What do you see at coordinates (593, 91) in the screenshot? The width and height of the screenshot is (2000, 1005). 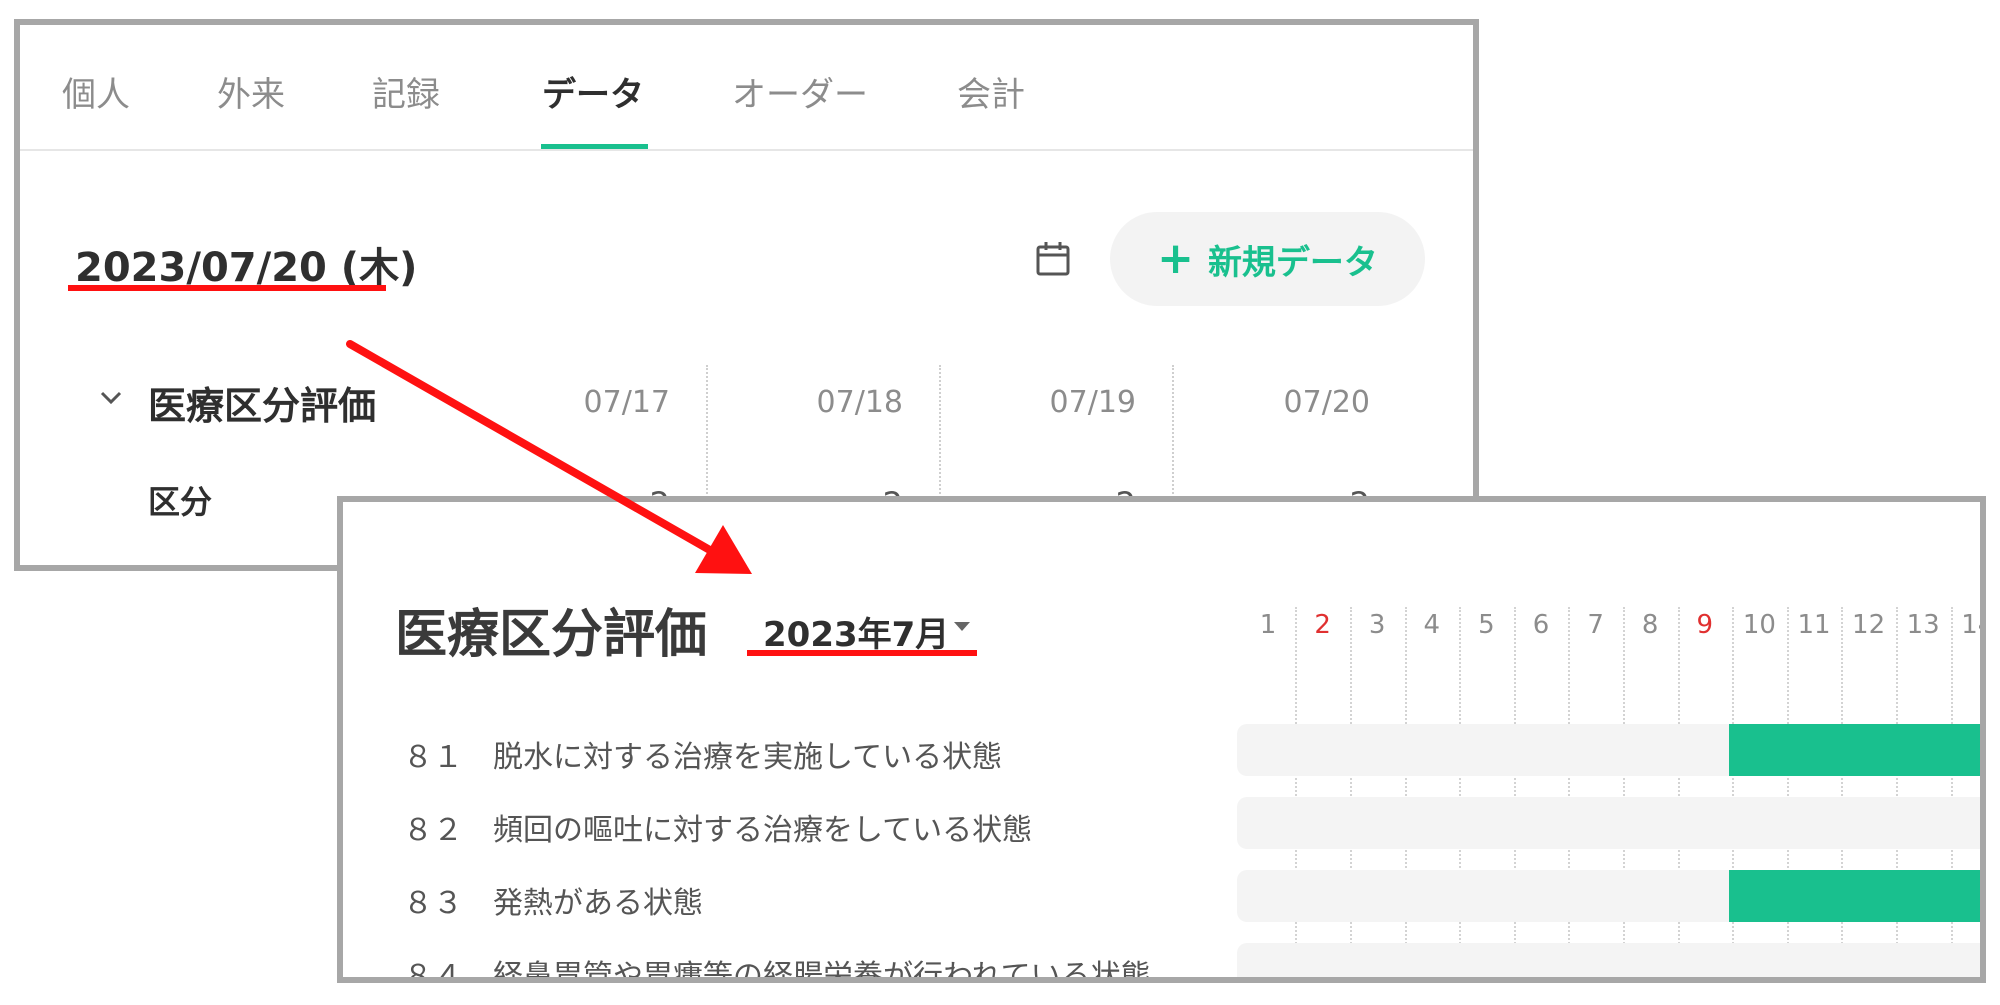 I see `tab-data: データ` at bounding box center [593, 91].